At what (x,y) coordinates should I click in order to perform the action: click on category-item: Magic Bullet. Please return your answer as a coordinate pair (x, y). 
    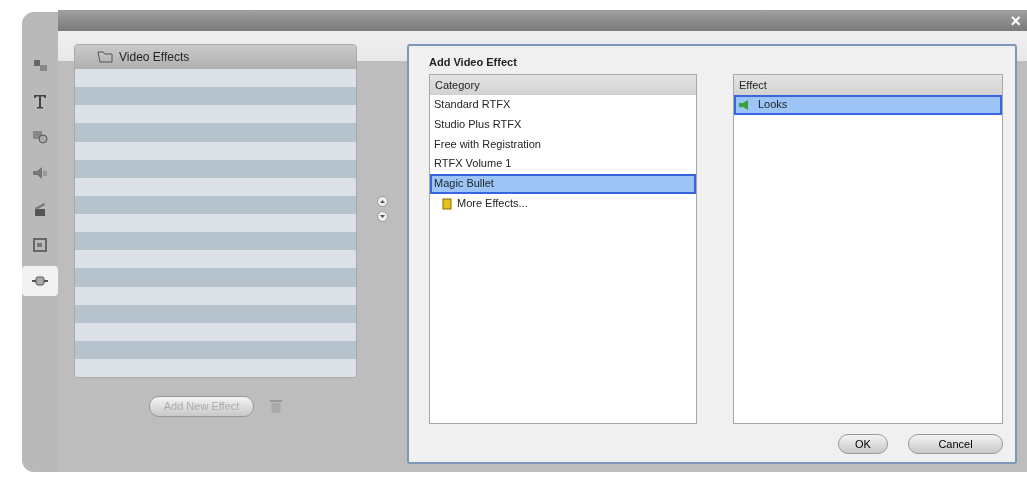
    Looking at the image, I should click on (563, 184).